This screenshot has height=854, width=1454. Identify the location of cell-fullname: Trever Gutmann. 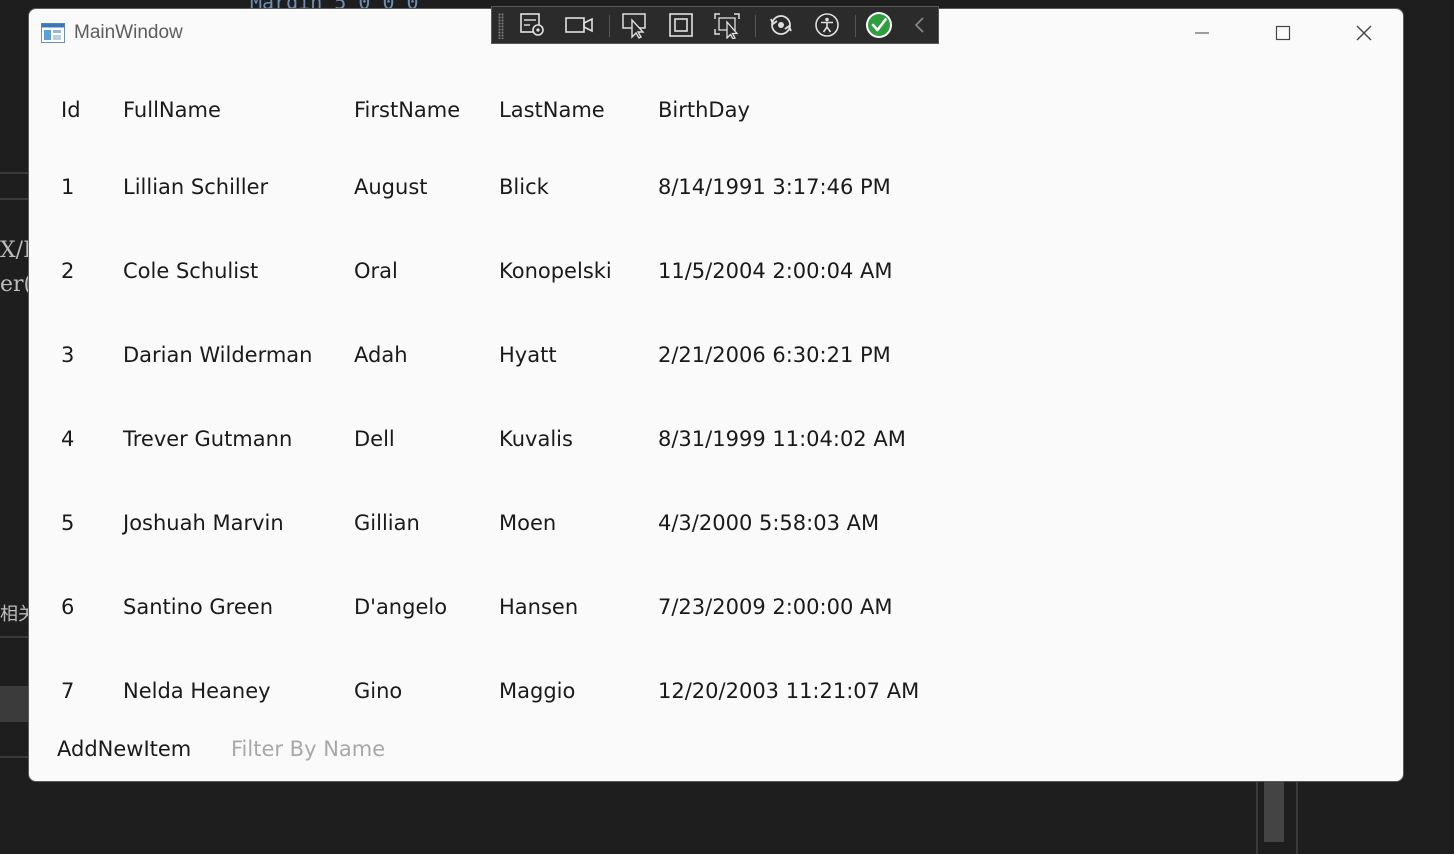
(208, 439).